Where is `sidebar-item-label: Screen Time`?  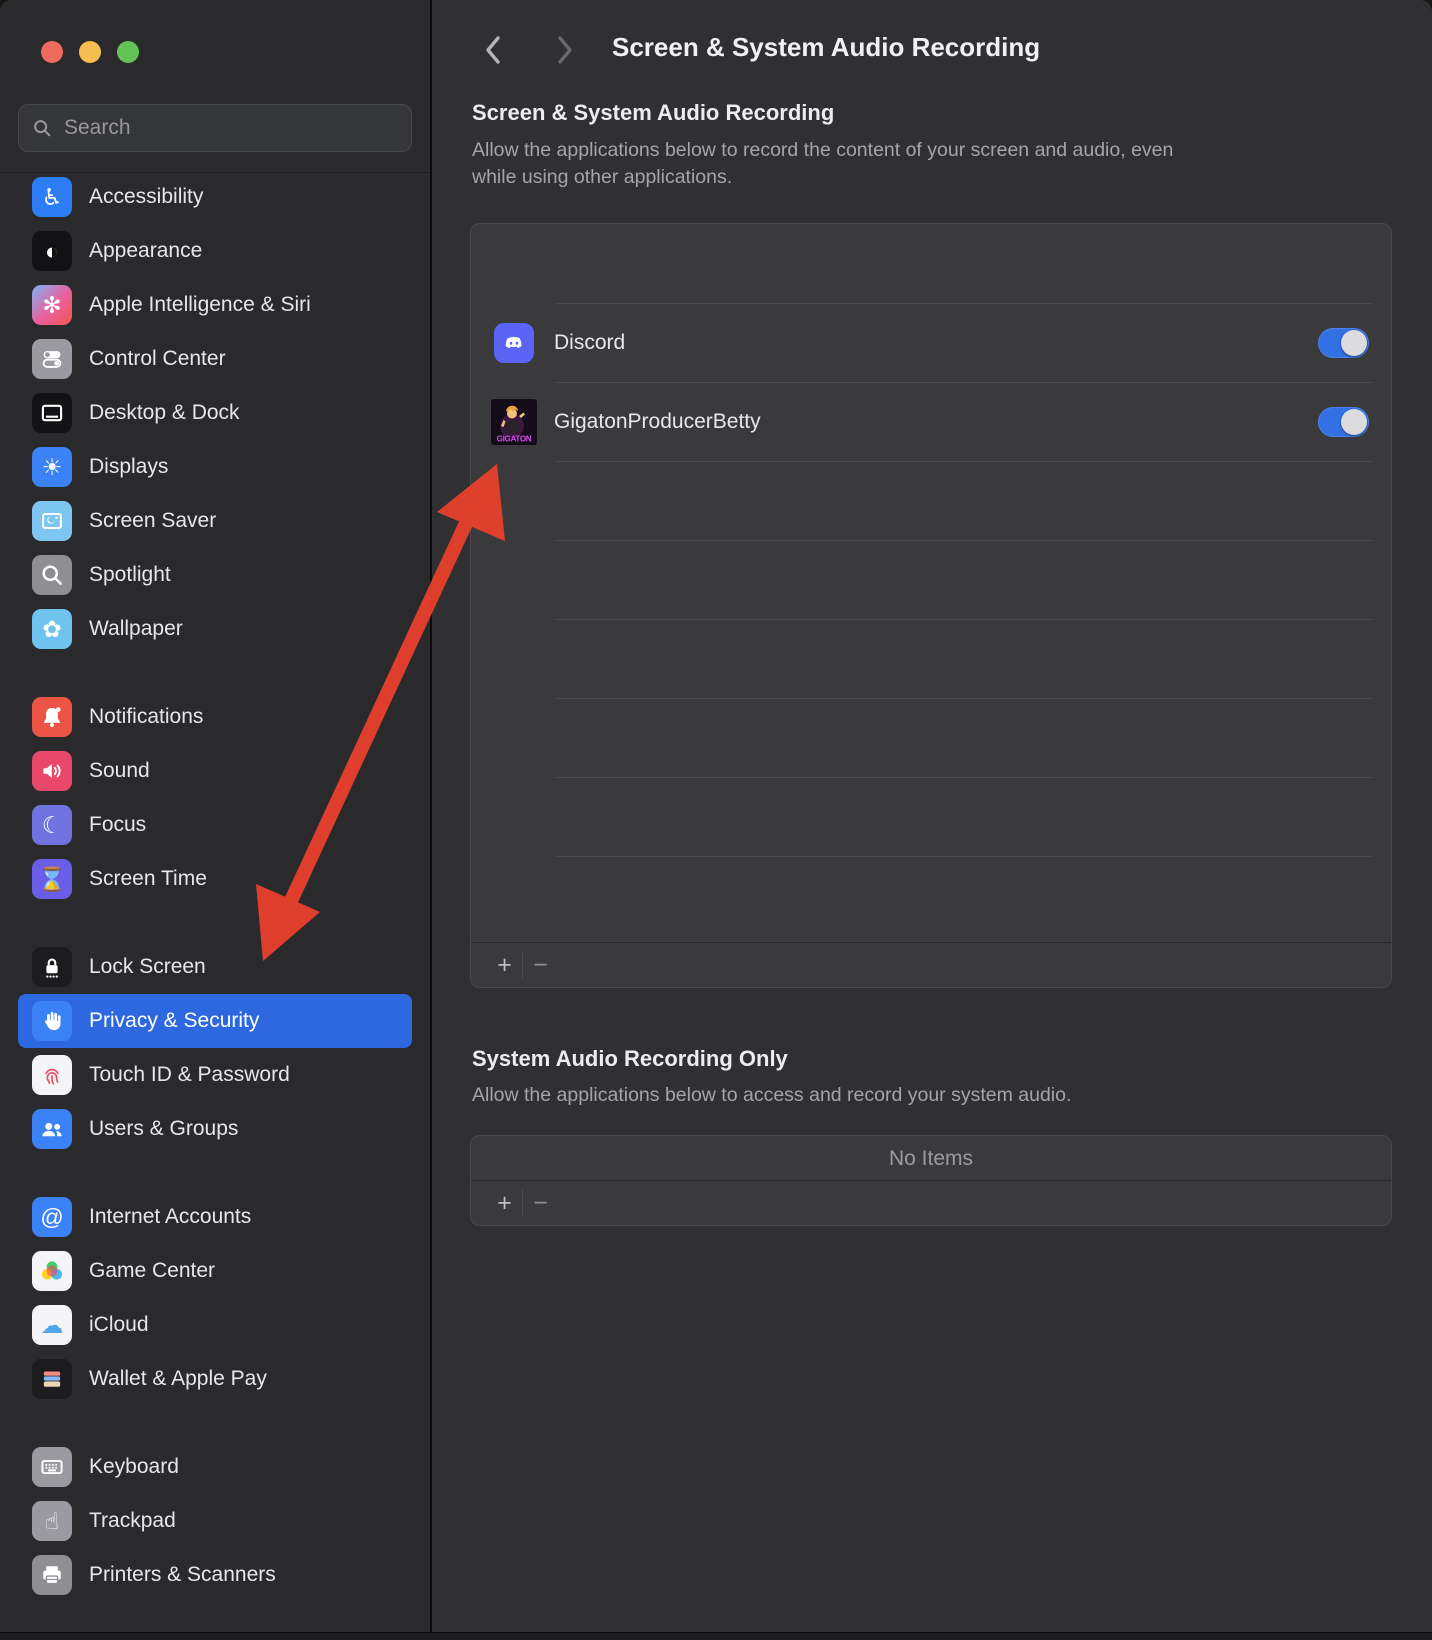 sidebar-item-label: Screen Time is located at coordinates (148, 878).